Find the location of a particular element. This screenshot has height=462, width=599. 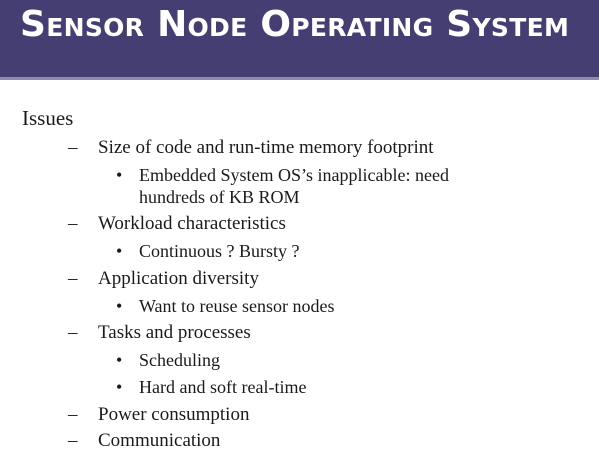

issue-item-app-diversity: Application diversity is located at coordinates (178, 278).